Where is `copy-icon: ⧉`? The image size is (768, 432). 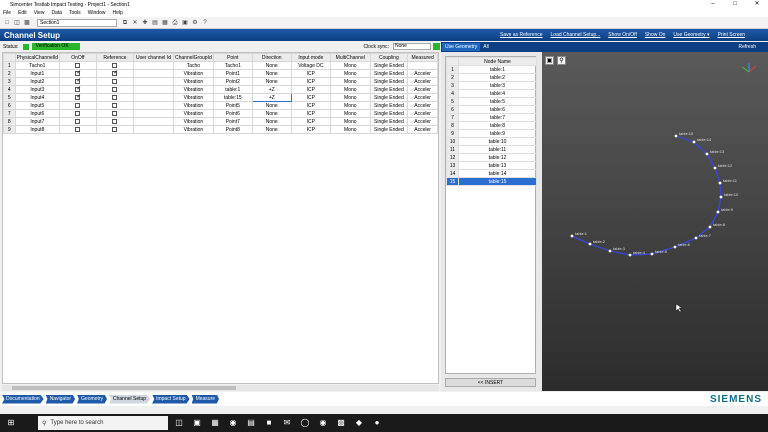 copy-icon: ⧉ is located at coordinates (125, 23).